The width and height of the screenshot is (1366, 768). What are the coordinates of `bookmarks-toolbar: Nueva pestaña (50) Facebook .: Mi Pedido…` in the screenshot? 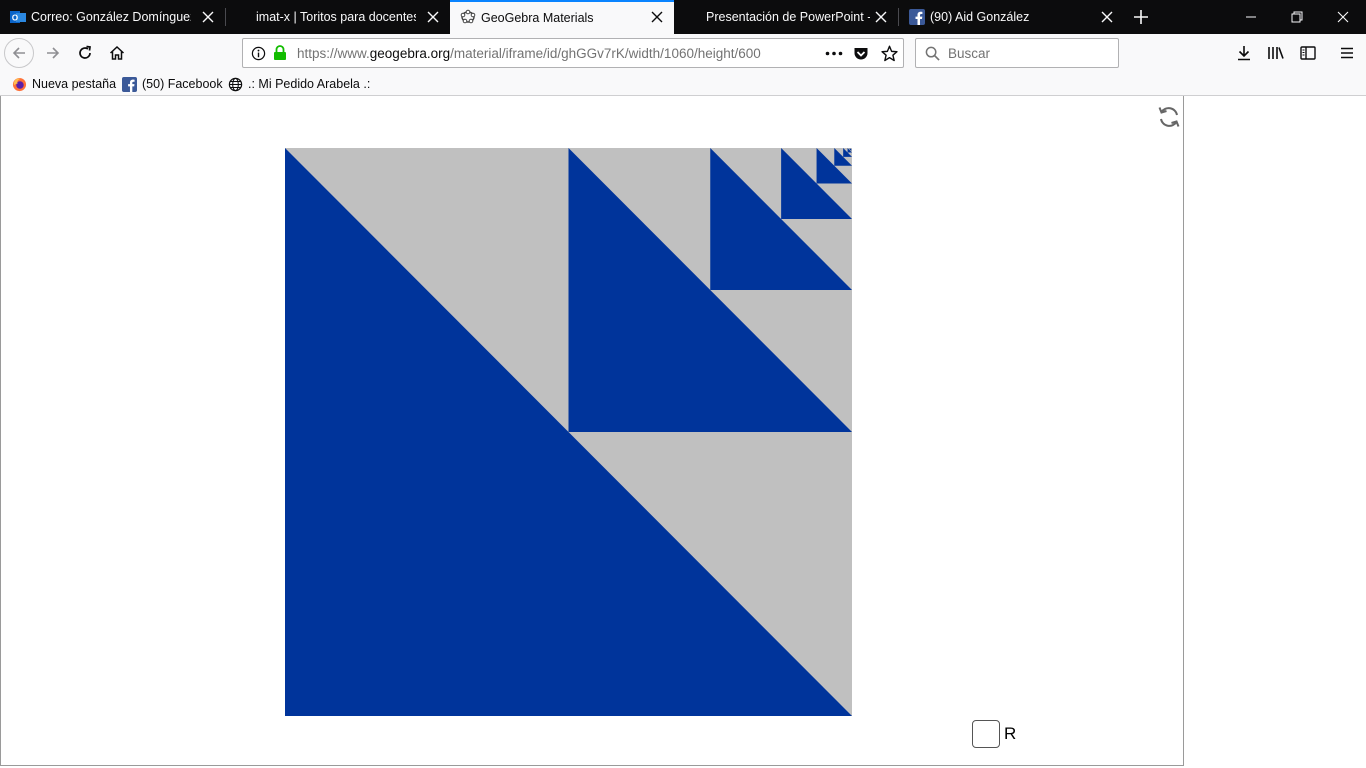 It's located at (683, 84).